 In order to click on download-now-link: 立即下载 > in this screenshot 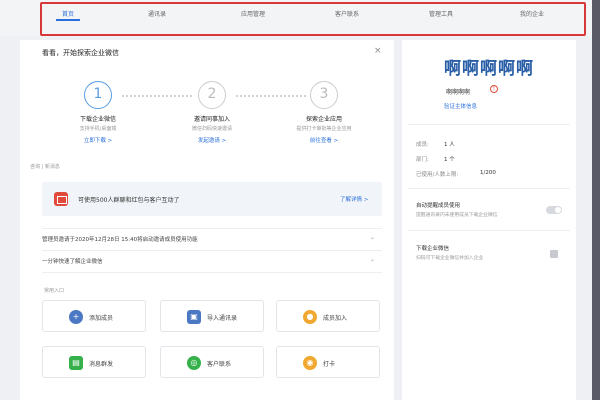, I will do `click(98, 140)`.